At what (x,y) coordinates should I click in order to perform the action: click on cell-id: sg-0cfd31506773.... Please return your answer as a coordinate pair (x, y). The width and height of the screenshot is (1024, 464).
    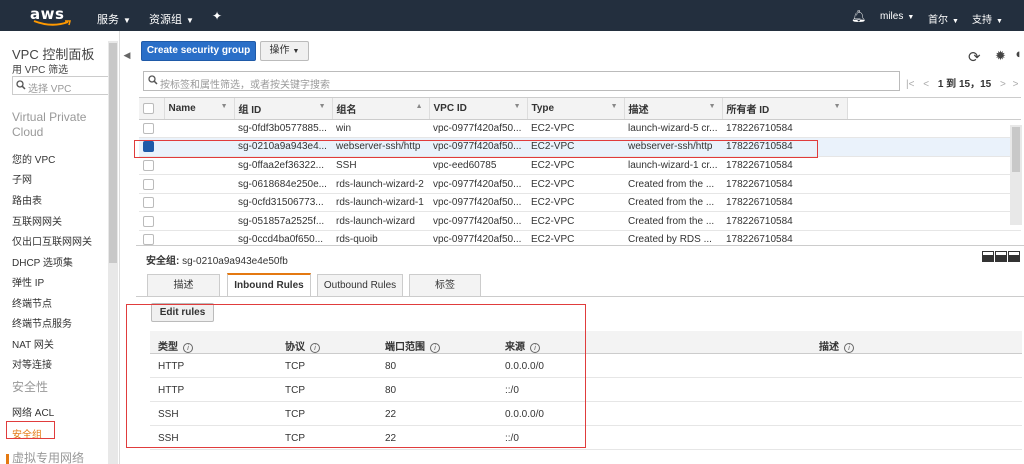
    Looking at the image, I should click on (283, 203).